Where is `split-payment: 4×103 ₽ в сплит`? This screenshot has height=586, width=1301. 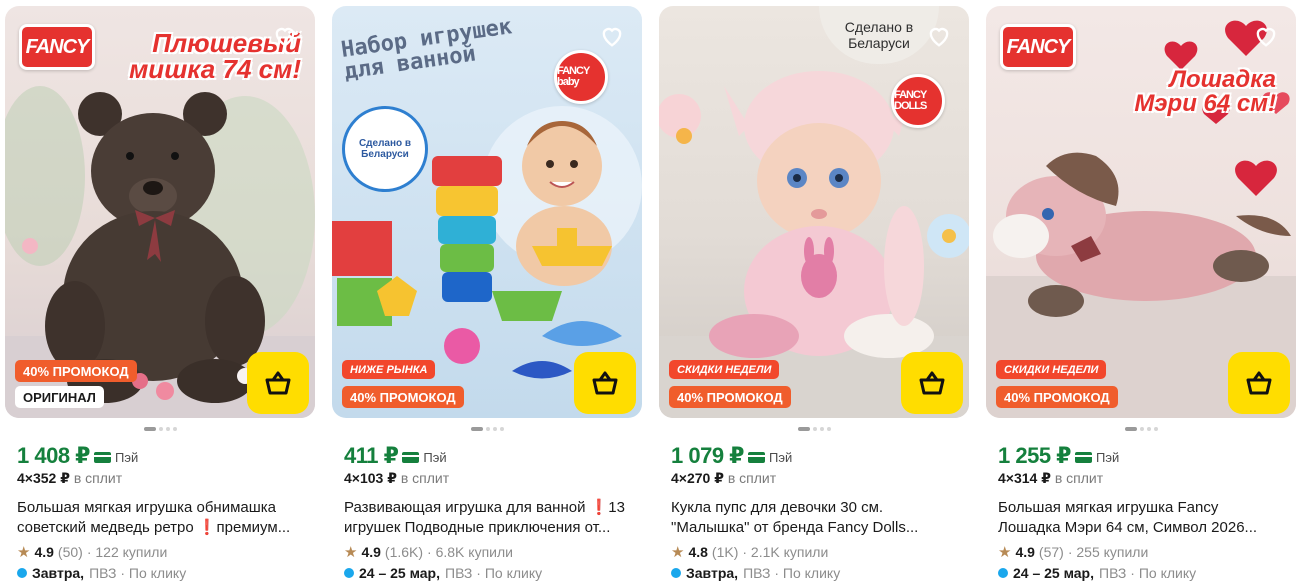 split-payment: 4×103 ₽ в сплит is located at coordinates (397, 478).